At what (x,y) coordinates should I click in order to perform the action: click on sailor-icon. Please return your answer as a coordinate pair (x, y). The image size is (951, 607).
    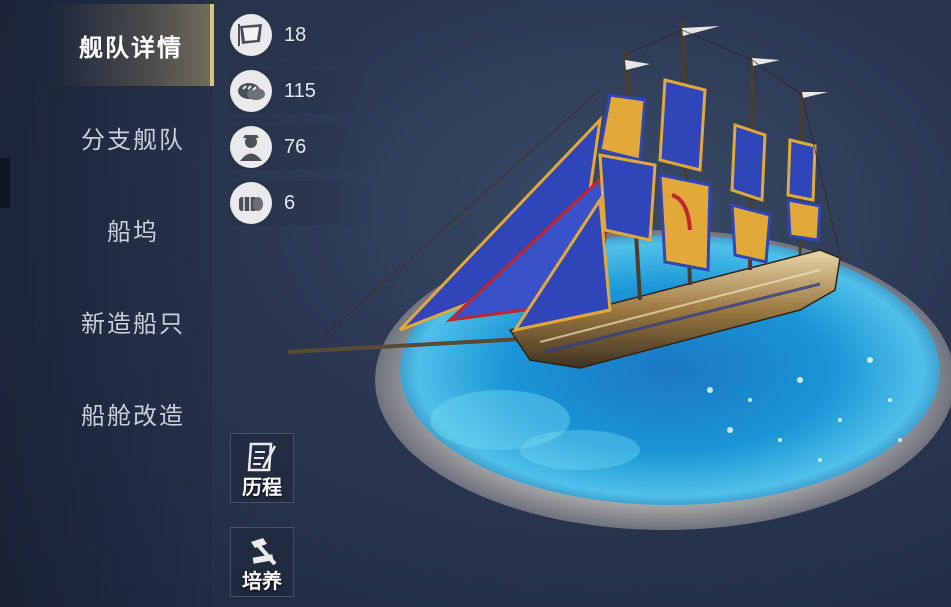
    Looking at the image, I should click on (251, 147).